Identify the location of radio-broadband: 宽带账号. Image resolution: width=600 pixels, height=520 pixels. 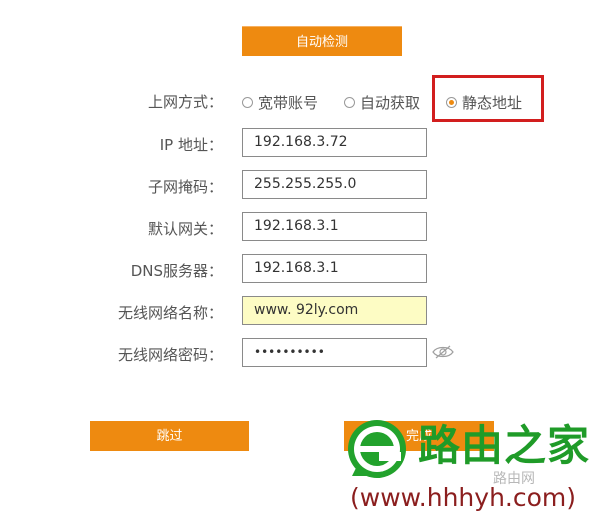
(280, 102).